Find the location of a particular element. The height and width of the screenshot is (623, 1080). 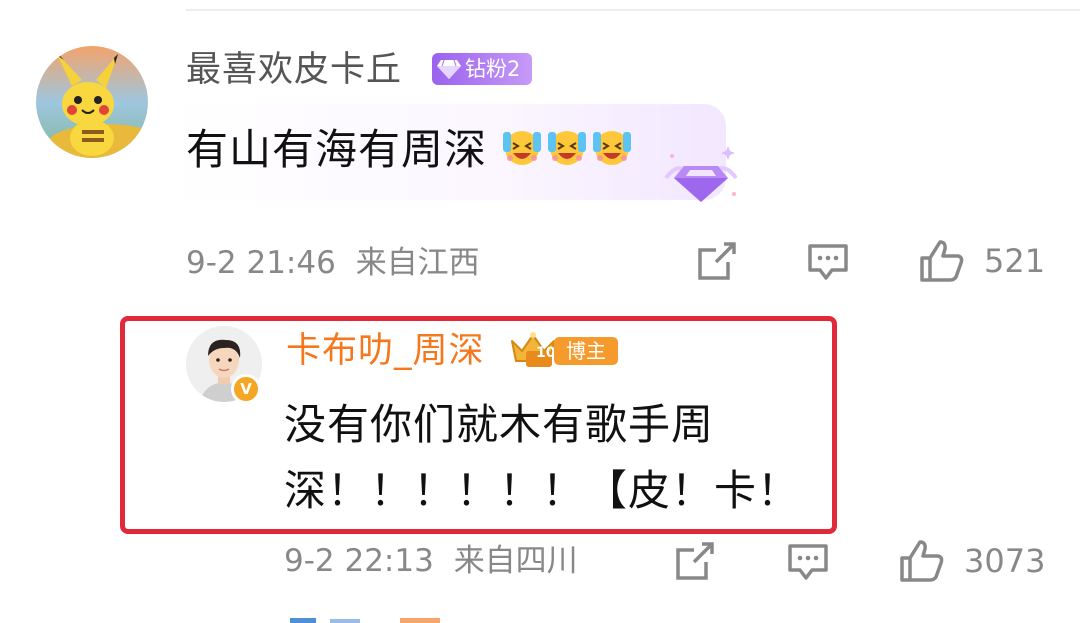

reply-meta: 9-2 22:13 来自四川 is located at coordinates (431, 561).